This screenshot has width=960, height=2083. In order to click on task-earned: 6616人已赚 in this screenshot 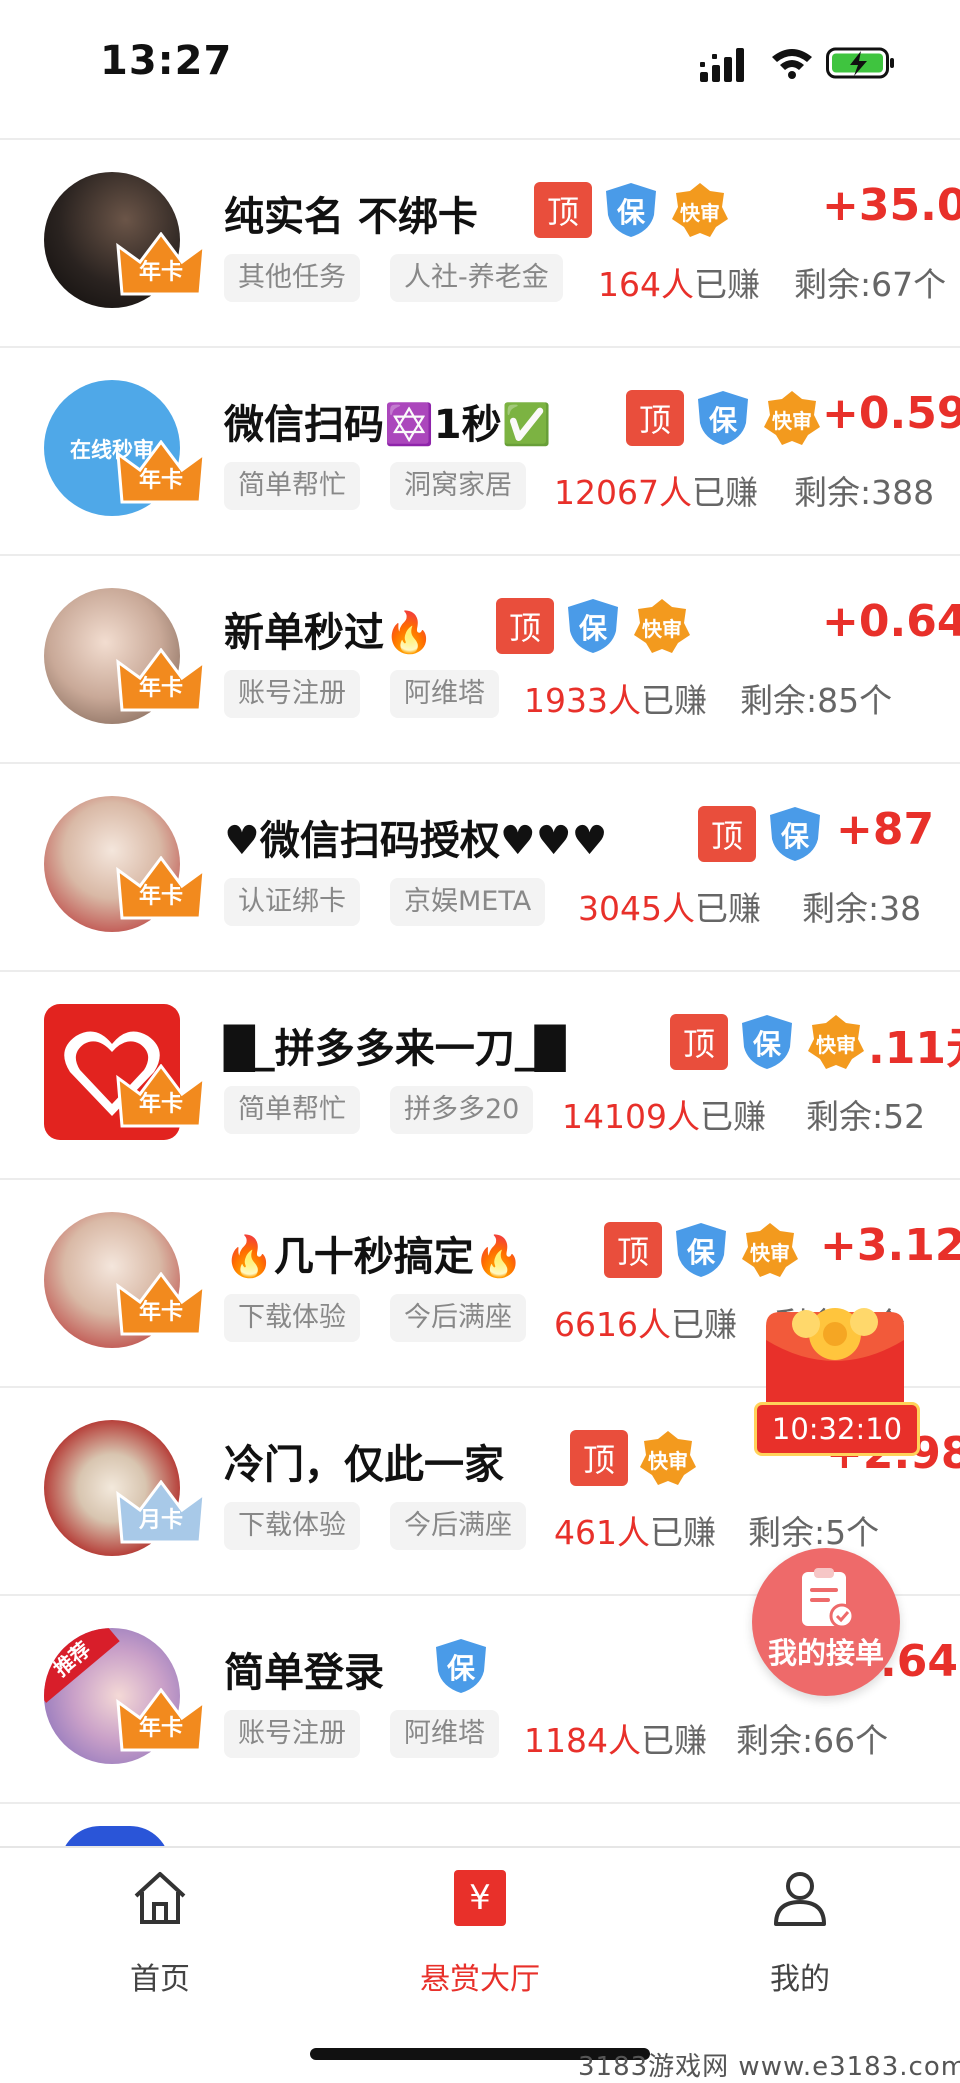, I will do `click(645, 1324)`.